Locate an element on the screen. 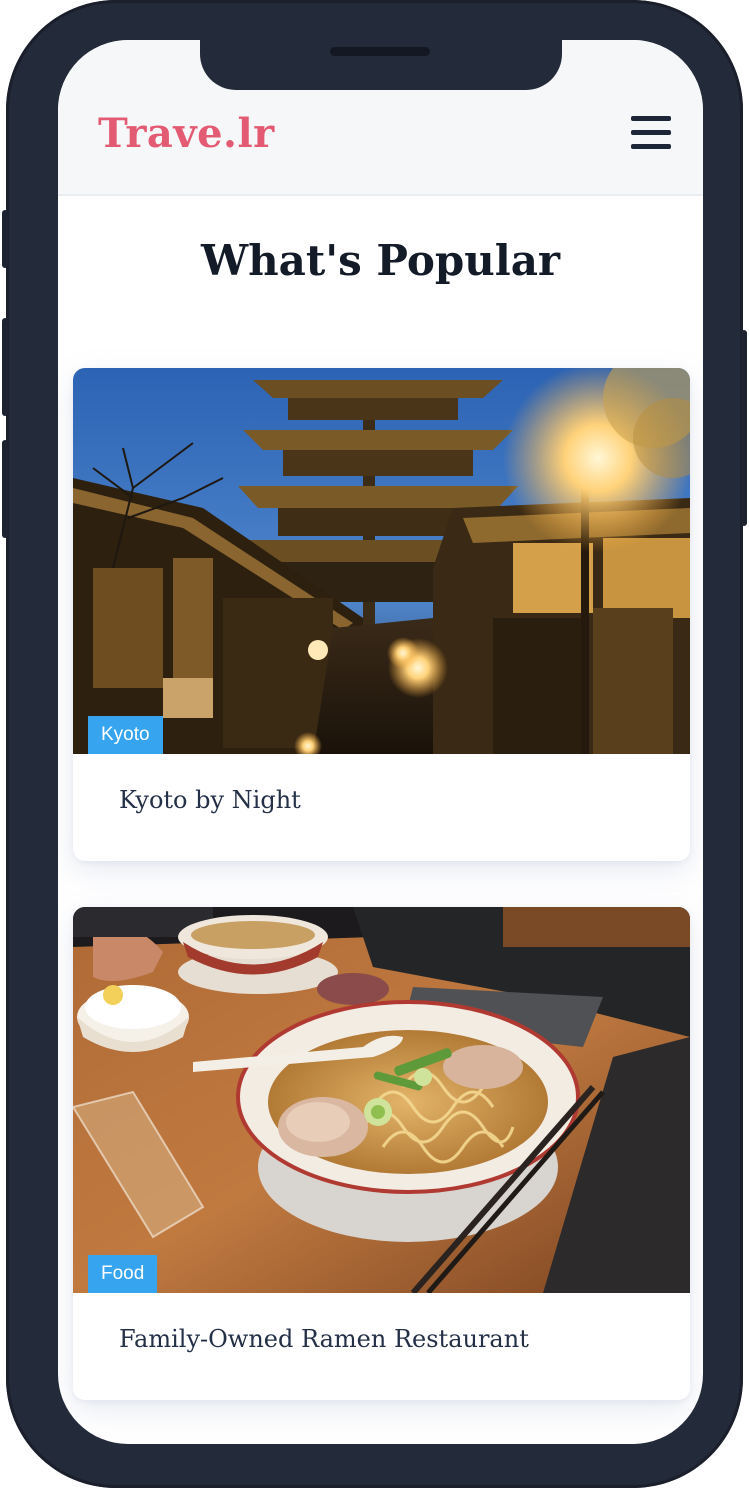 The height and width of the screenshot is (1490, 749). volume-down-button is located at coordinates (5, 489).